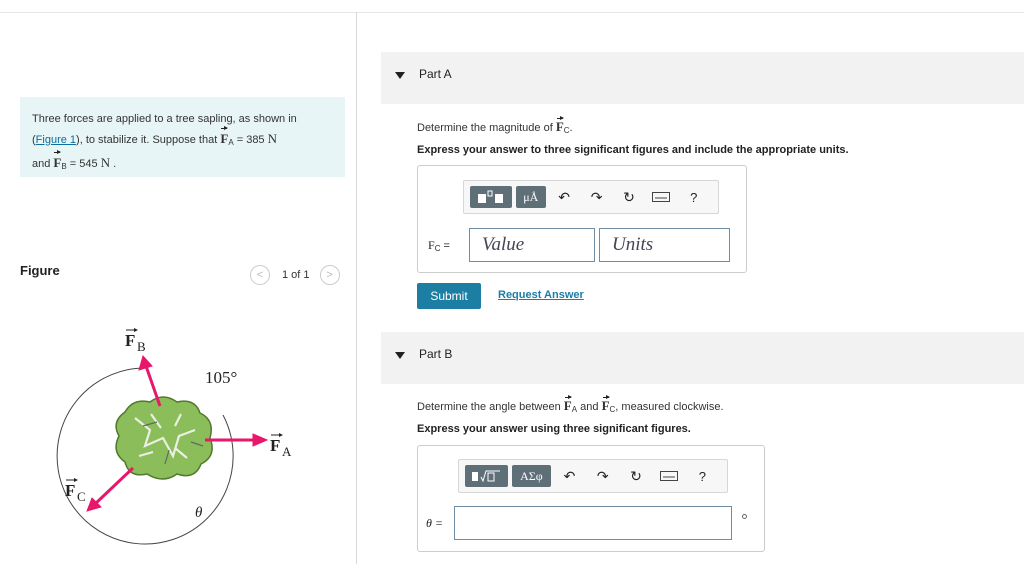 The image size is (1024, 564). I want to click on units-input: Units, so click(664, 245).